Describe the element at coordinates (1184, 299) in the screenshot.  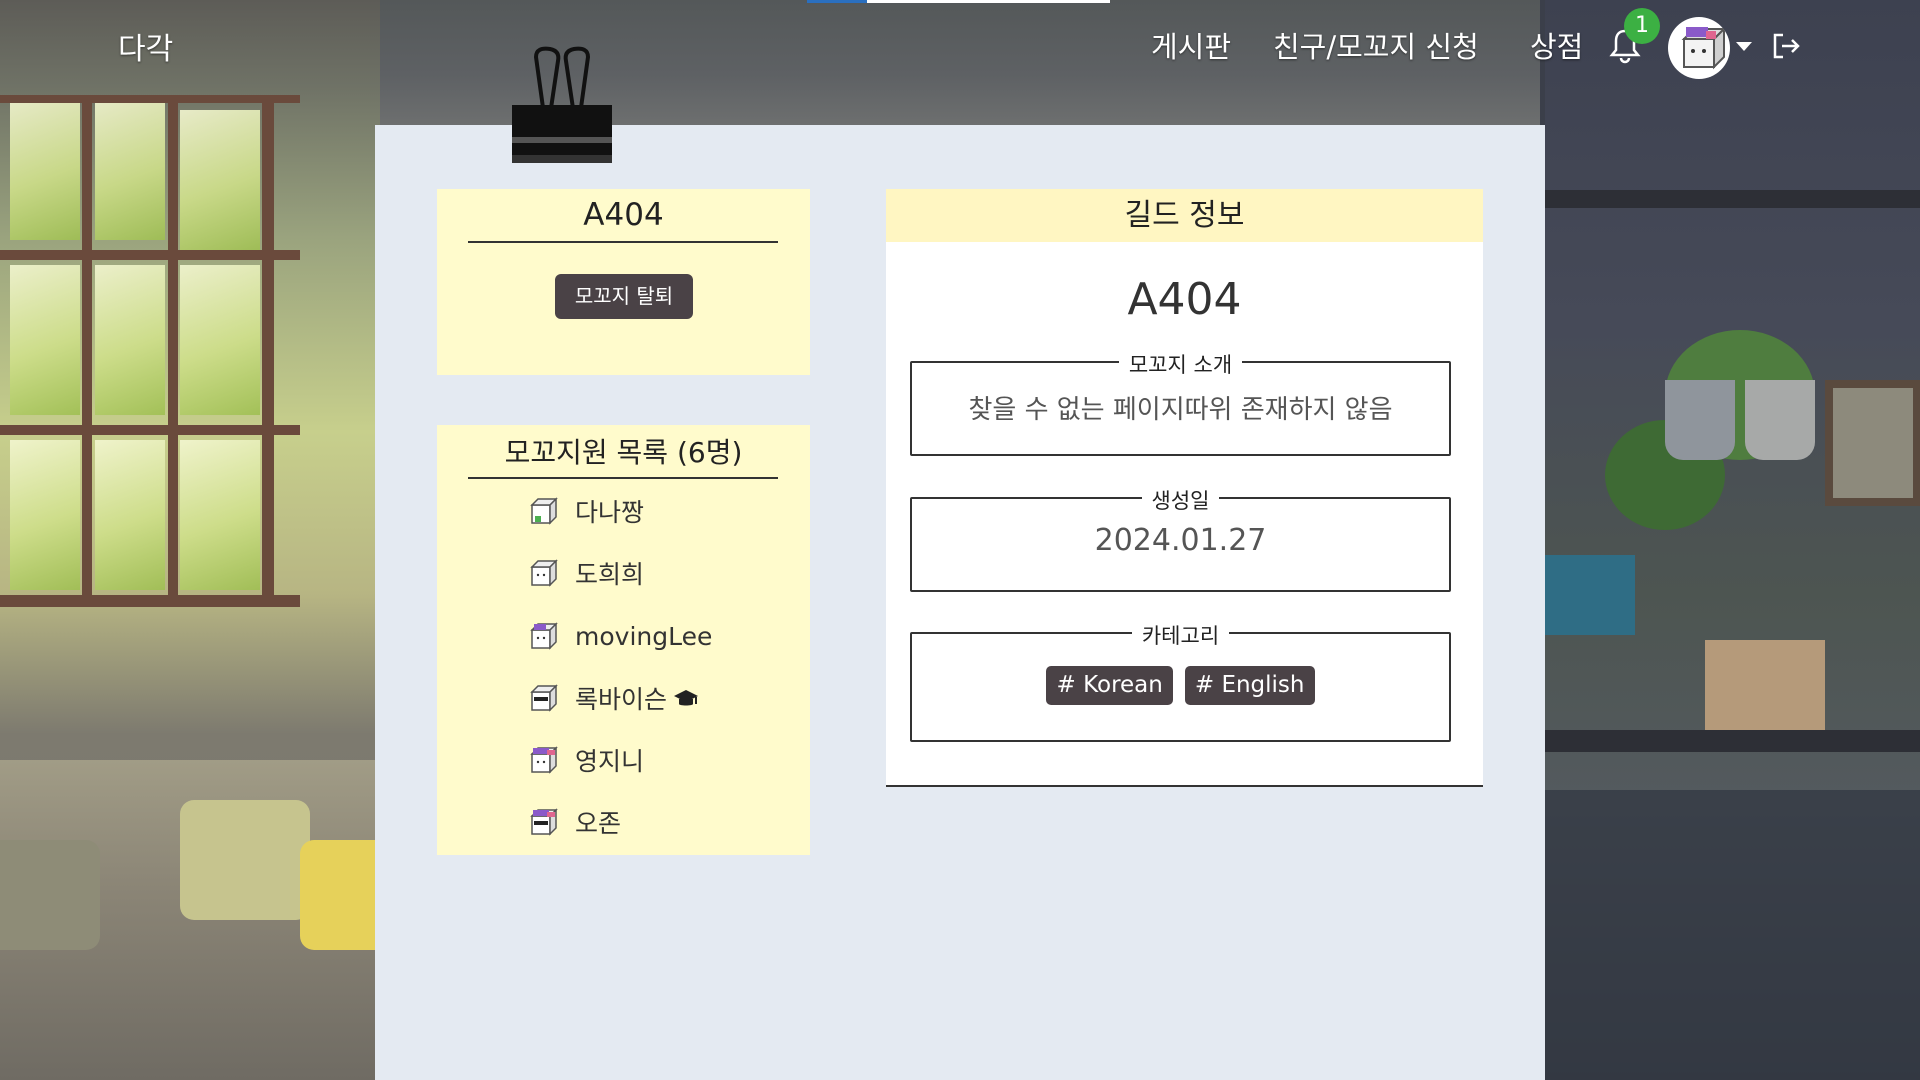
I see `guild-name: A404` at that location.